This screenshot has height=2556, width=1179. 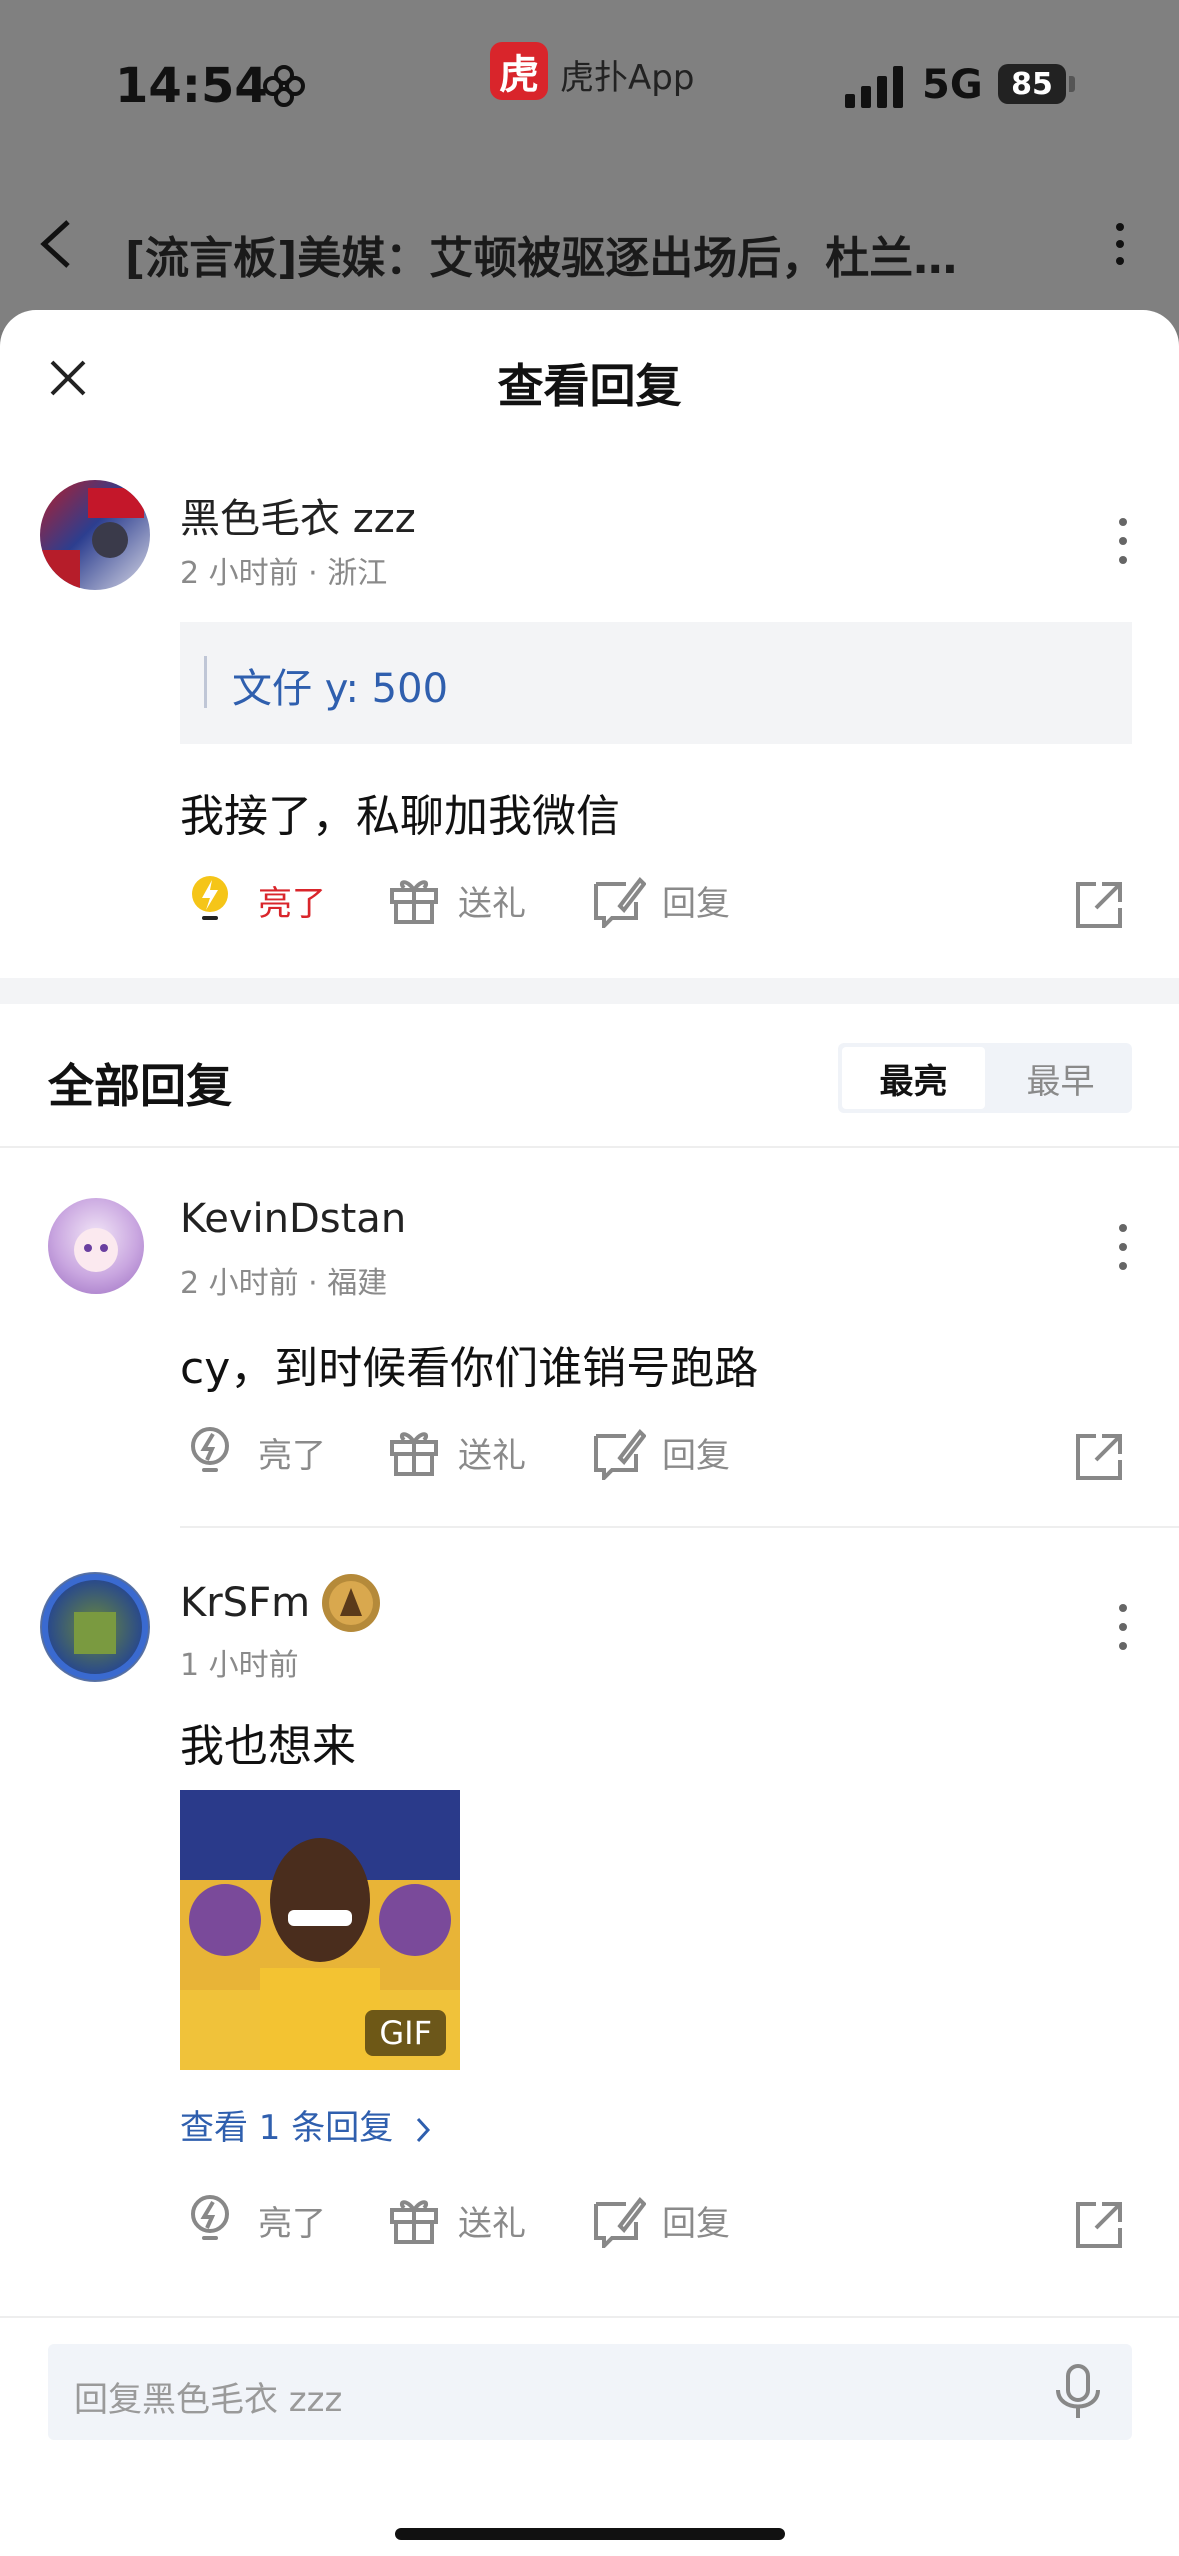 I want to click on reply-input-placeholder: 回复黑色毛衣 zzz, so click(x=208, y=2400).